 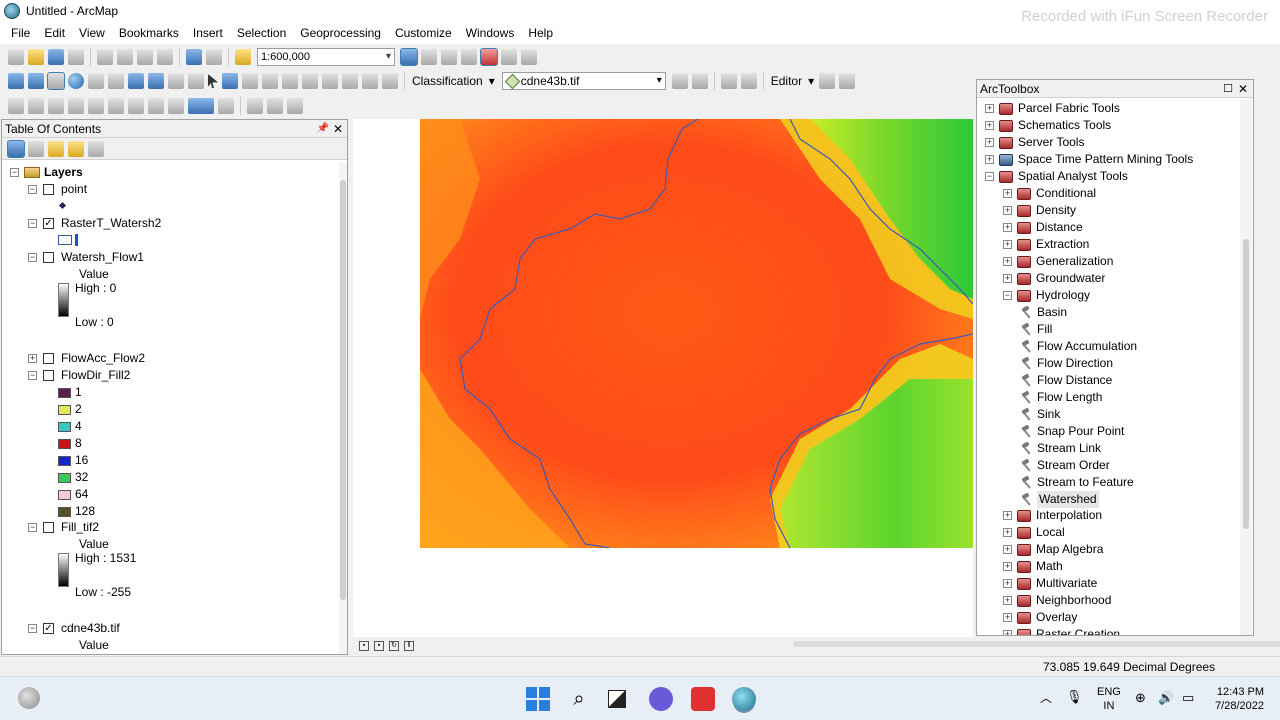 I want to click on previous-extent-icon, so click(x=156, y=106).